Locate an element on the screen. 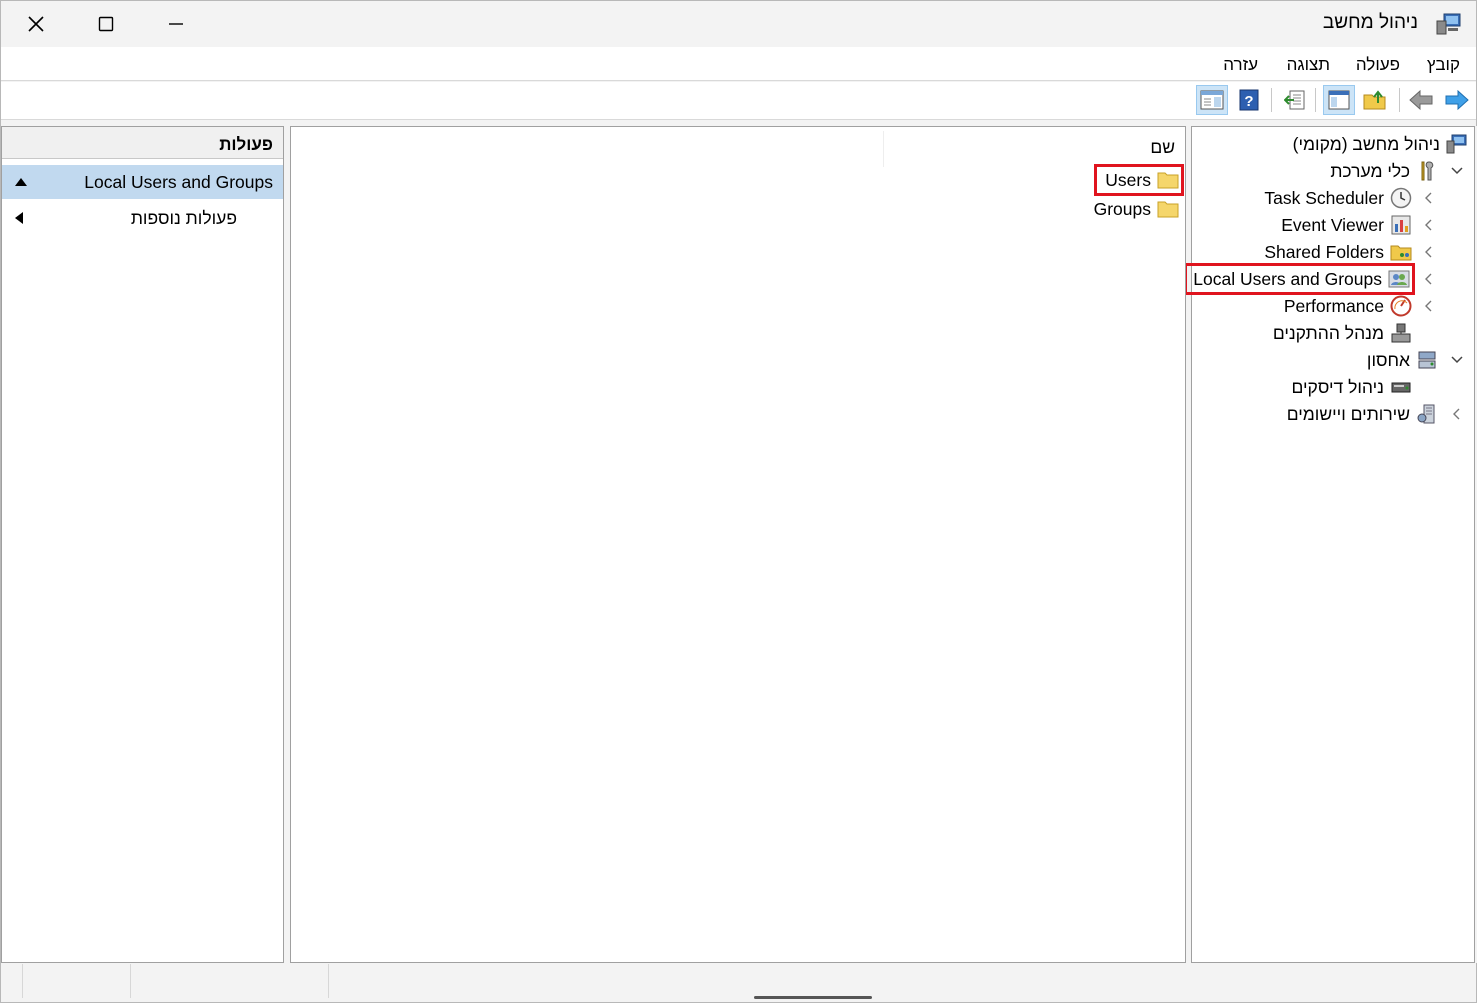 This screenshot has height=1003, width=1477. collapse-up-icon is located at coordinates (21, 182).